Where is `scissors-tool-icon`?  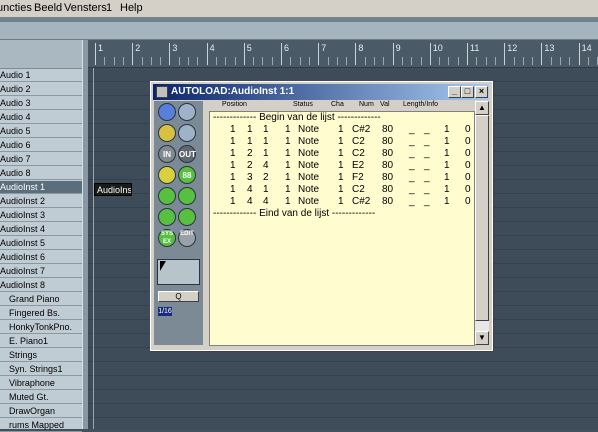 scissors-tool-icon is located at coordinates (167, 133).